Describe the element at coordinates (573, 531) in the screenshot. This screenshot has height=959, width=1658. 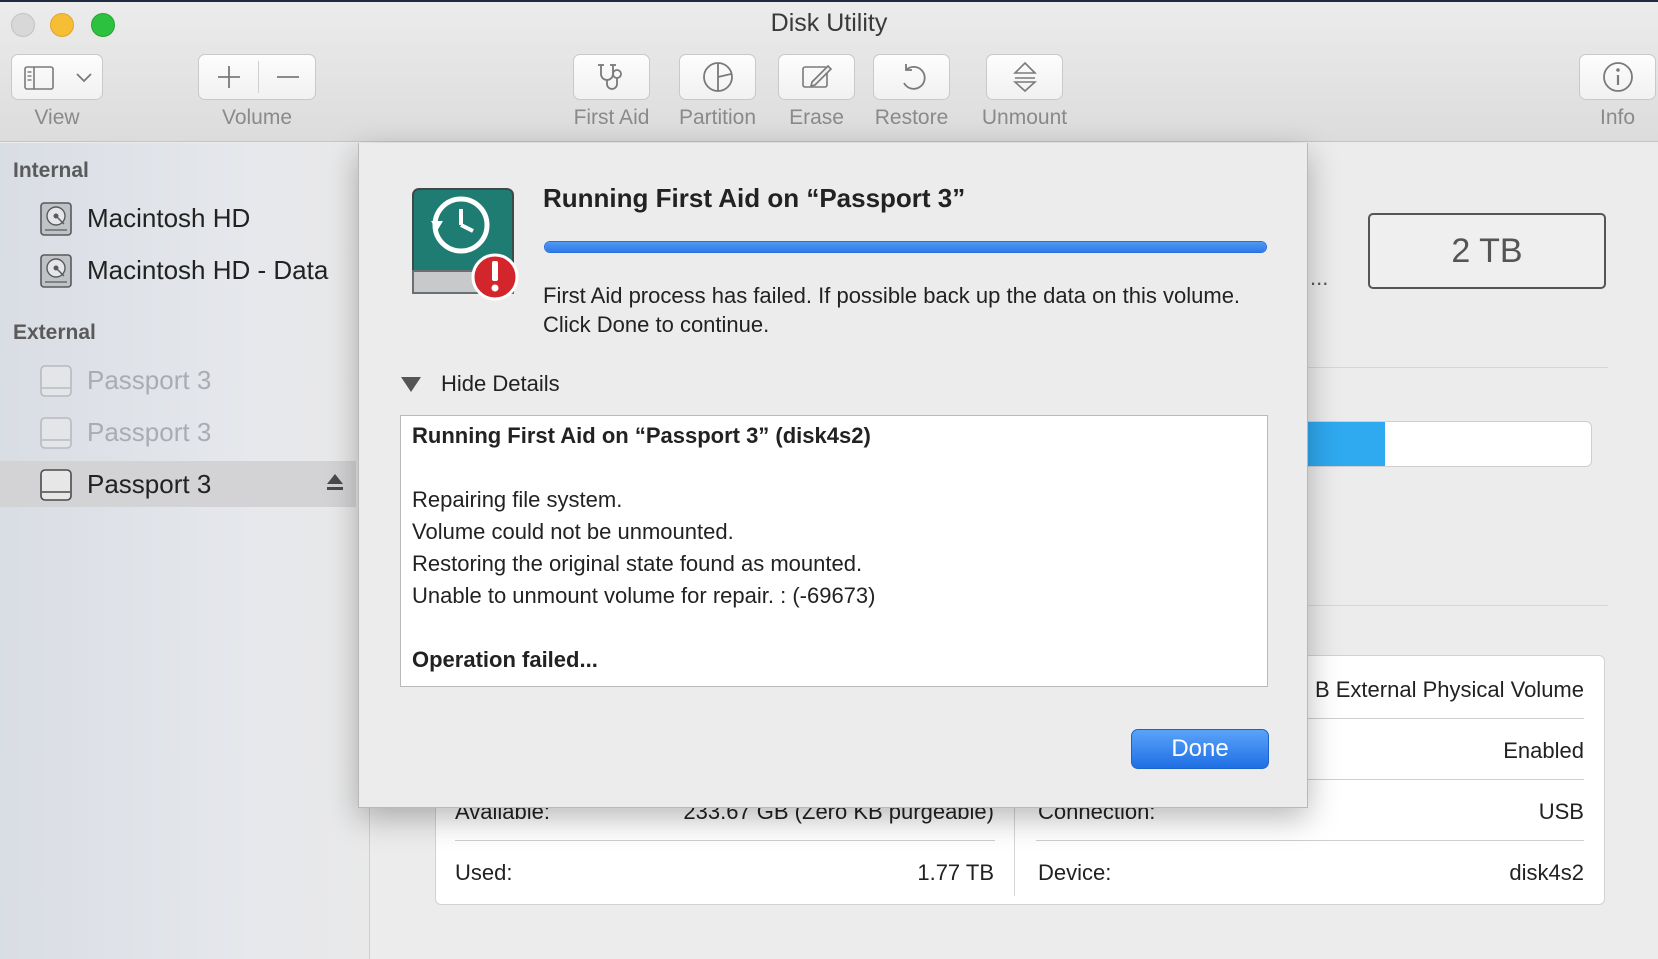
I see `log-line: Volume could not be unmounted.` at that location.